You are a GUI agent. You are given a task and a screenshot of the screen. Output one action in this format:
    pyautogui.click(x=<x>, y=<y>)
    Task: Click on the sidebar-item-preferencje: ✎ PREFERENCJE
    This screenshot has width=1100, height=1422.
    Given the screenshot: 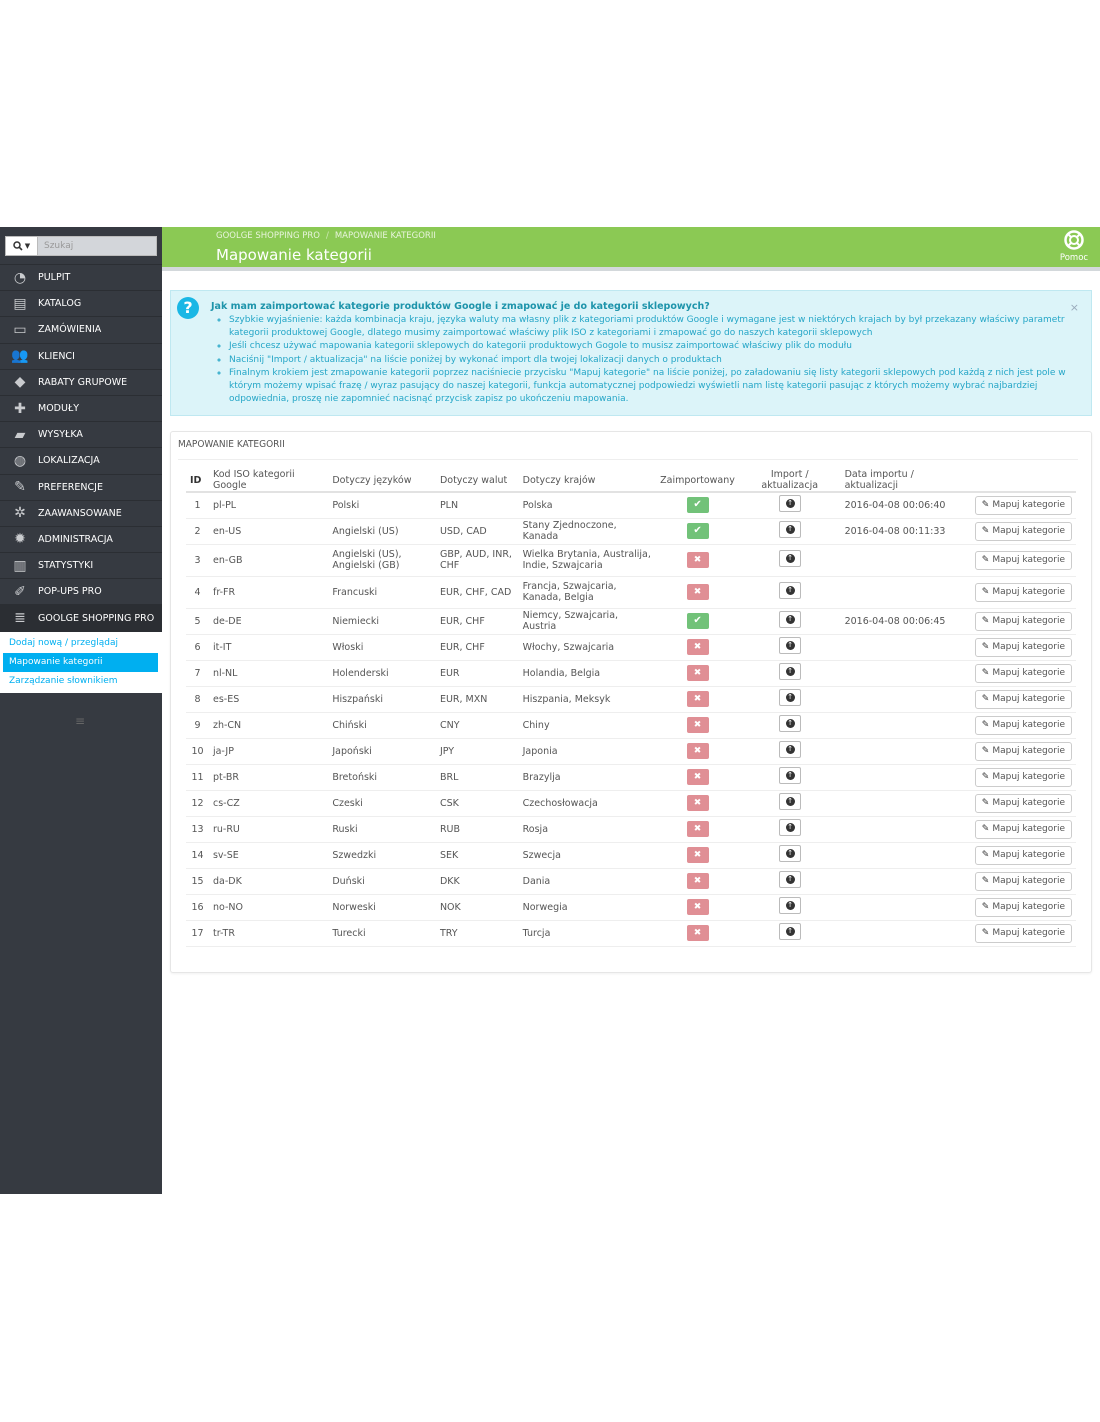 What is the action you would take?
    pyautogui.click(x=81, y=488)
    